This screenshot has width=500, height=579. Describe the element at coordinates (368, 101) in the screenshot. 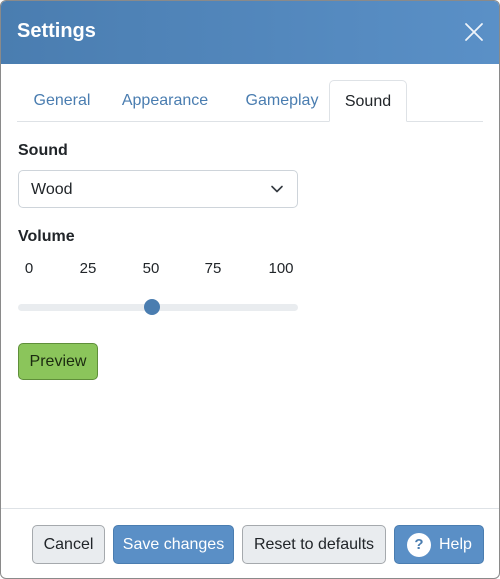

I see `tab-sound: Sound` at that location.